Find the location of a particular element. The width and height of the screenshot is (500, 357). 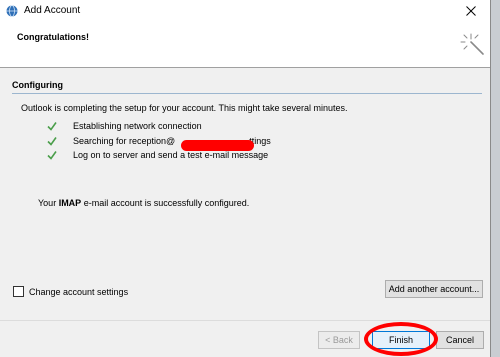

section-divider is located at coordinates (247, 93).